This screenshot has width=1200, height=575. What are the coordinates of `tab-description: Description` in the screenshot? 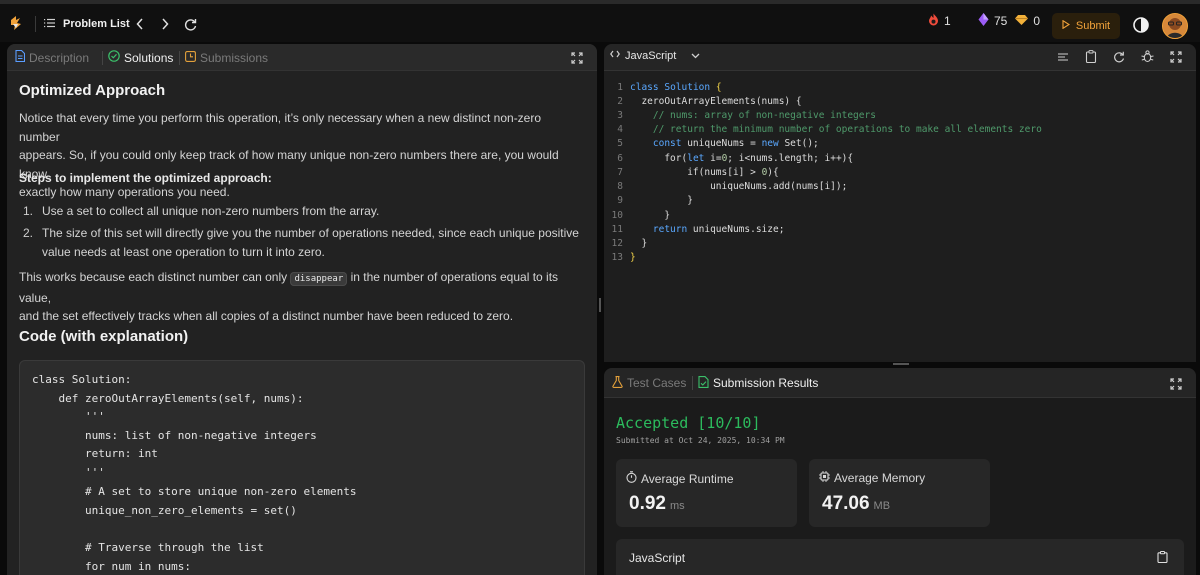 It's located at (52, 57).